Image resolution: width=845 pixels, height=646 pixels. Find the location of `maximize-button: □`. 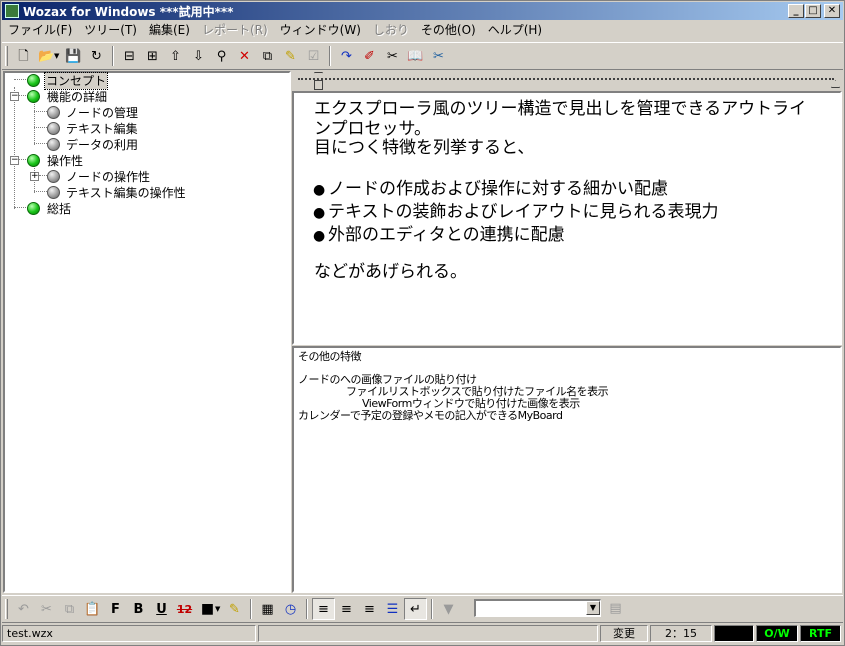

maximize-button: □ is located at coordinates (813, 11).